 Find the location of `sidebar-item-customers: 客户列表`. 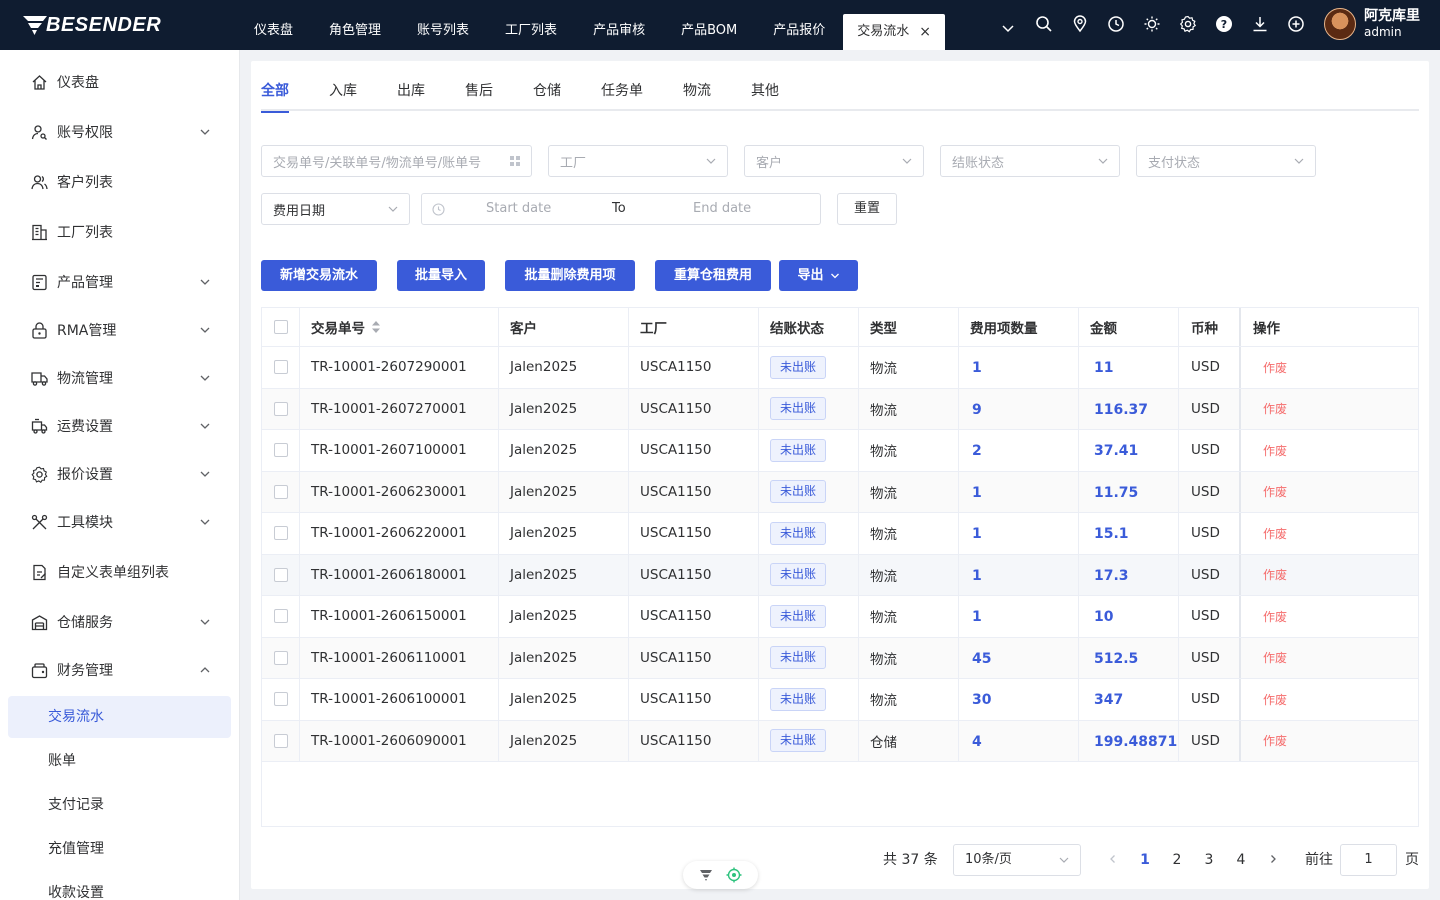

sidebar-item-customers: 客户列表 is located at coordinates (120, 182).